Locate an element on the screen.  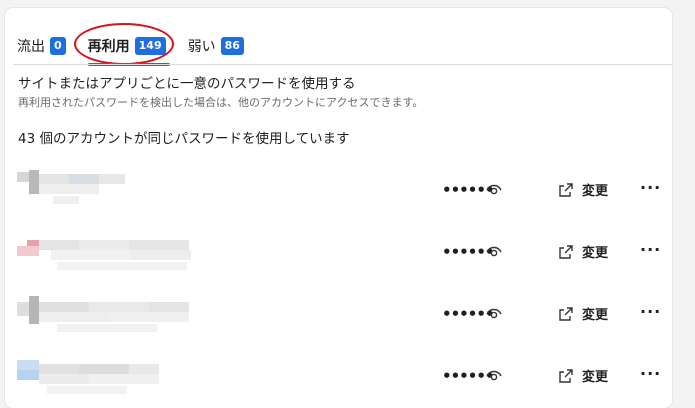
tab-weak: 弱い 86 is located at coordinates (216, 46).